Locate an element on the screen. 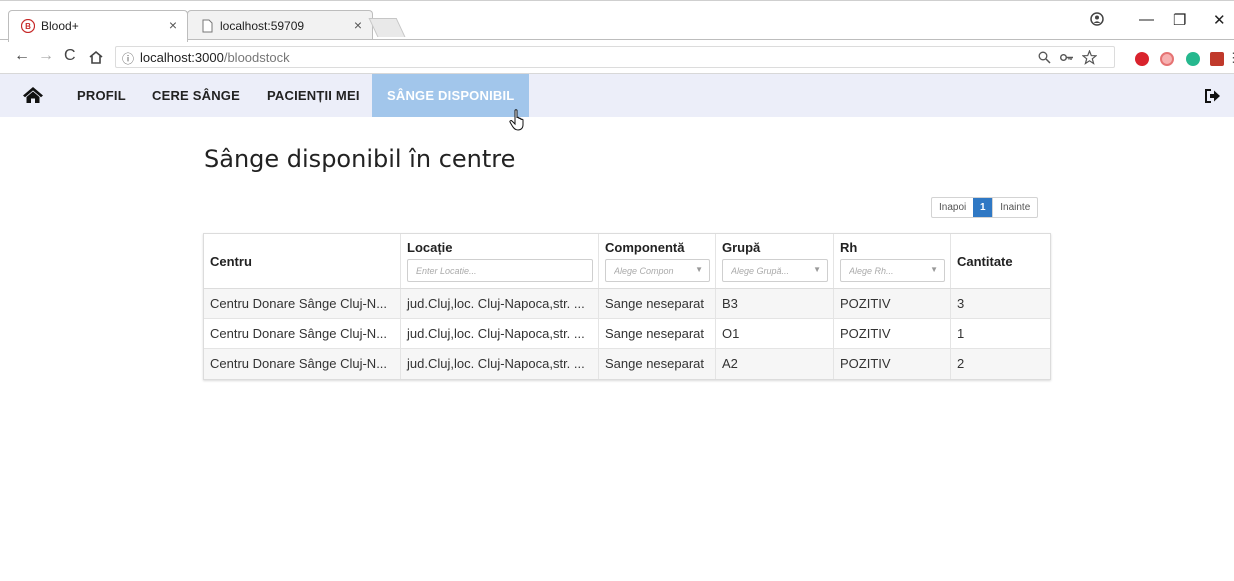  column-label: Centru is located at coordinates (231, 261).